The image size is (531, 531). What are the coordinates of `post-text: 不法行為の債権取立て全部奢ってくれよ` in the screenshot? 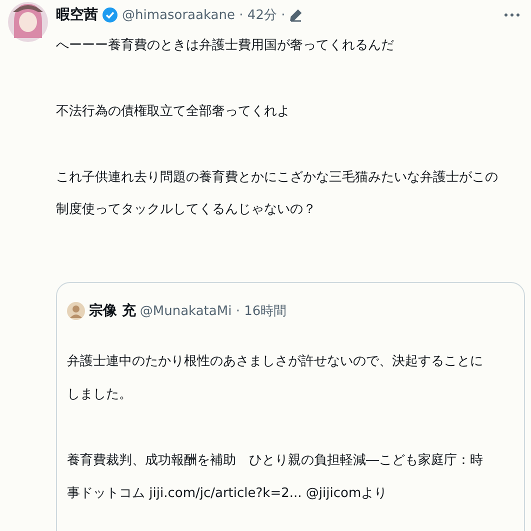 It's located at (173, 112).